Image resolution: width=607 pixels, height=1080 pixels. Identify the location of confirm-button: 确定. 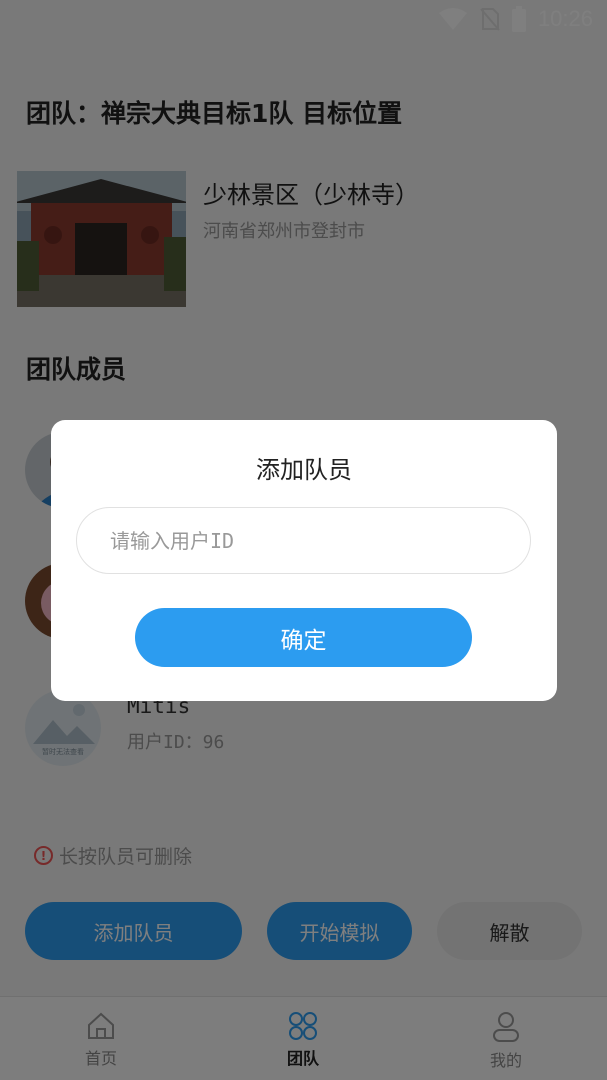
(303, 637).